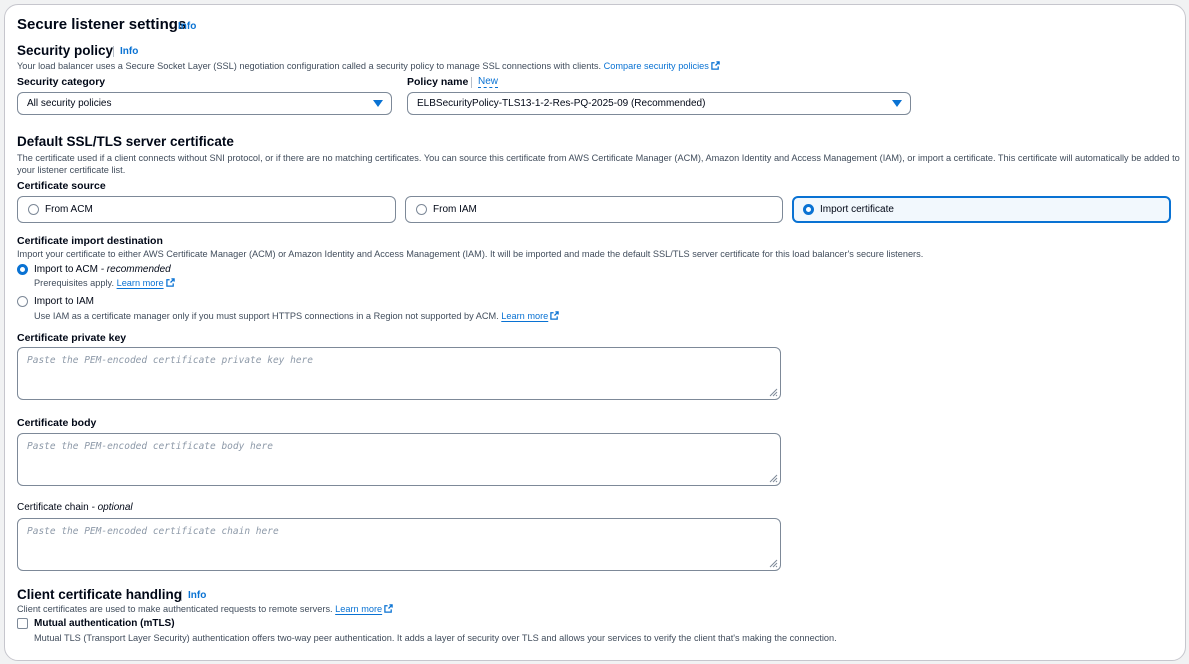 The height and width of the screenshot is (664, 1189). What do you see at coordinates (808, 209) in the screenshot?
I see `import-certificate-radio` at bounding box center [808, 209].